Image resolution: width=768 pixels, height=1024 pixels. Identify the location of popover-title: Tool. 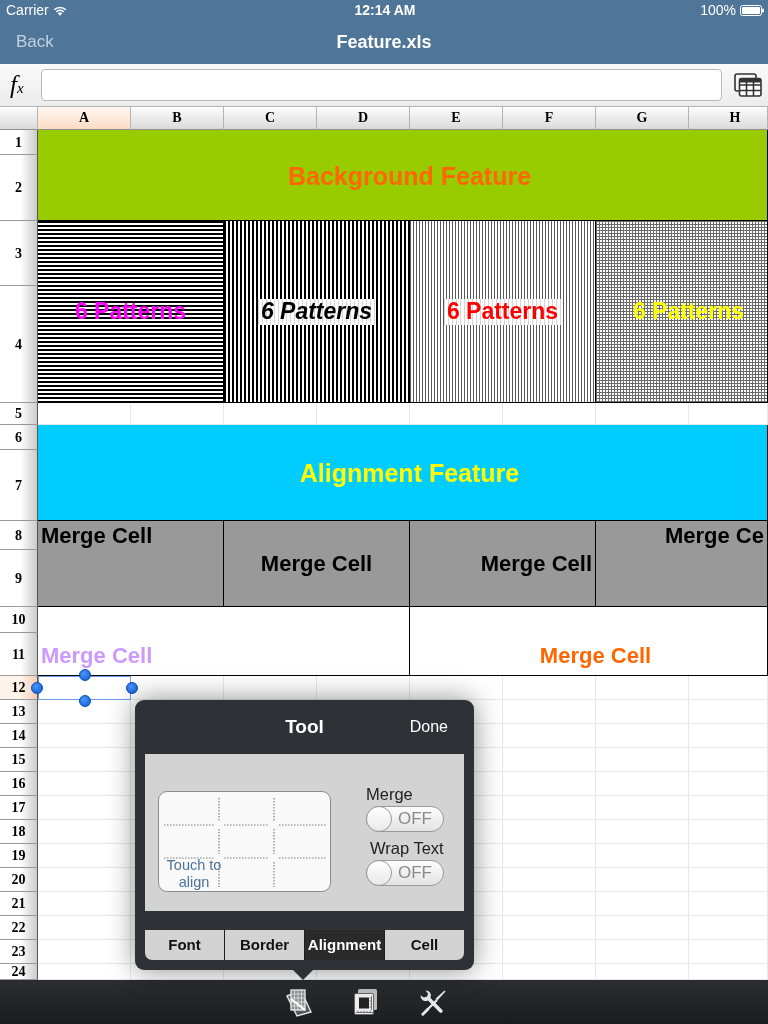
(304, 726).